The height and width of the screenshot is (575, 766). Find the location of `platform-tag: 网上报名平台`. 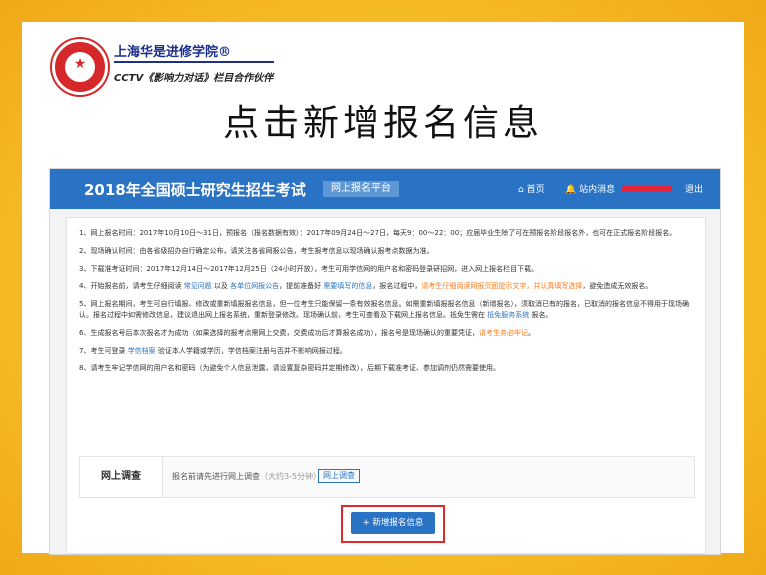

platform-tag: 网上报名平台 is located at coordinates (361, 189).